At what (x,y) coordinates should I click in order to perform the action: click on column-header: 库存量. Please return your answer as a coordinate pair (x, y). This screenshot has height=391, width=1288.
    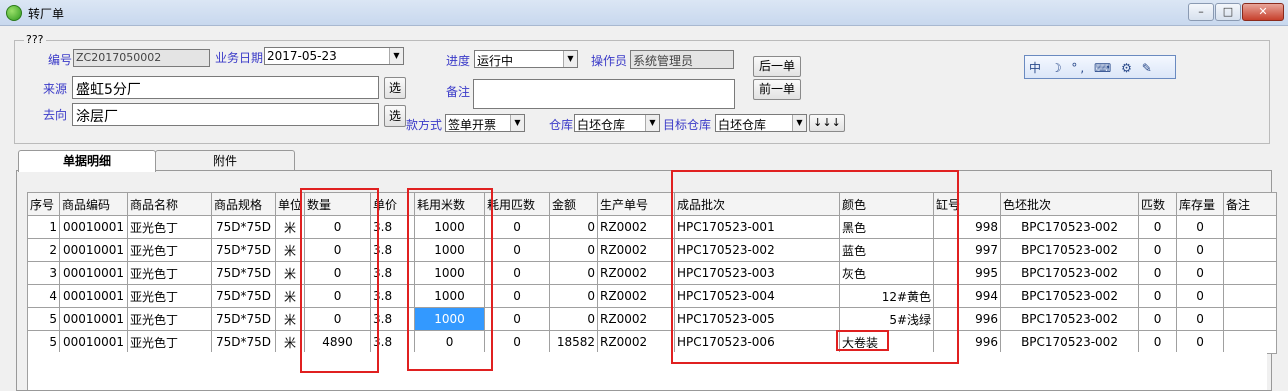
    Looking at the image, I should click on (1200, 204).